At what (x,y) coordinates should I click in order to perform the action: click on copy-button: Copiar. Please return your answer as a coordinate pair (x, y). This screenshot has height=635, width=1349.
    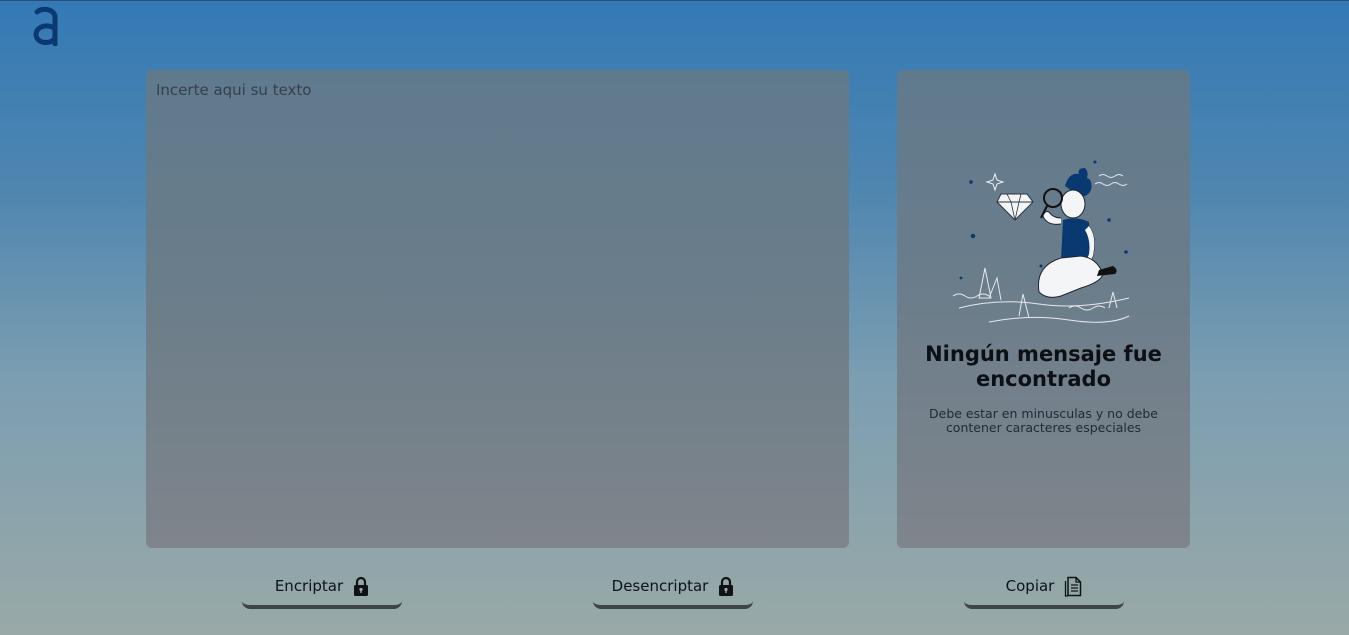
    Looking at the image, I should click on (1044, 589).